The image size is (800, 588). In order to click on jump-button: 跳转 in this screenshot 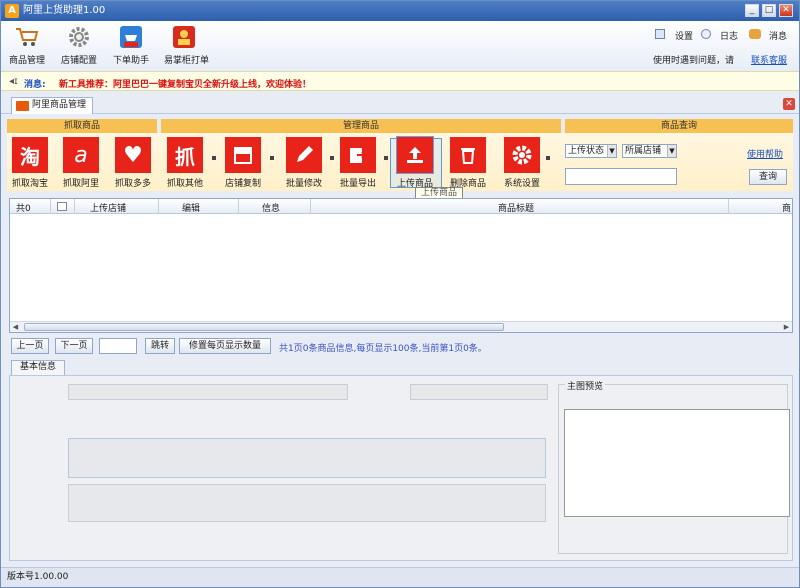, I will do `click(160, 346)`.